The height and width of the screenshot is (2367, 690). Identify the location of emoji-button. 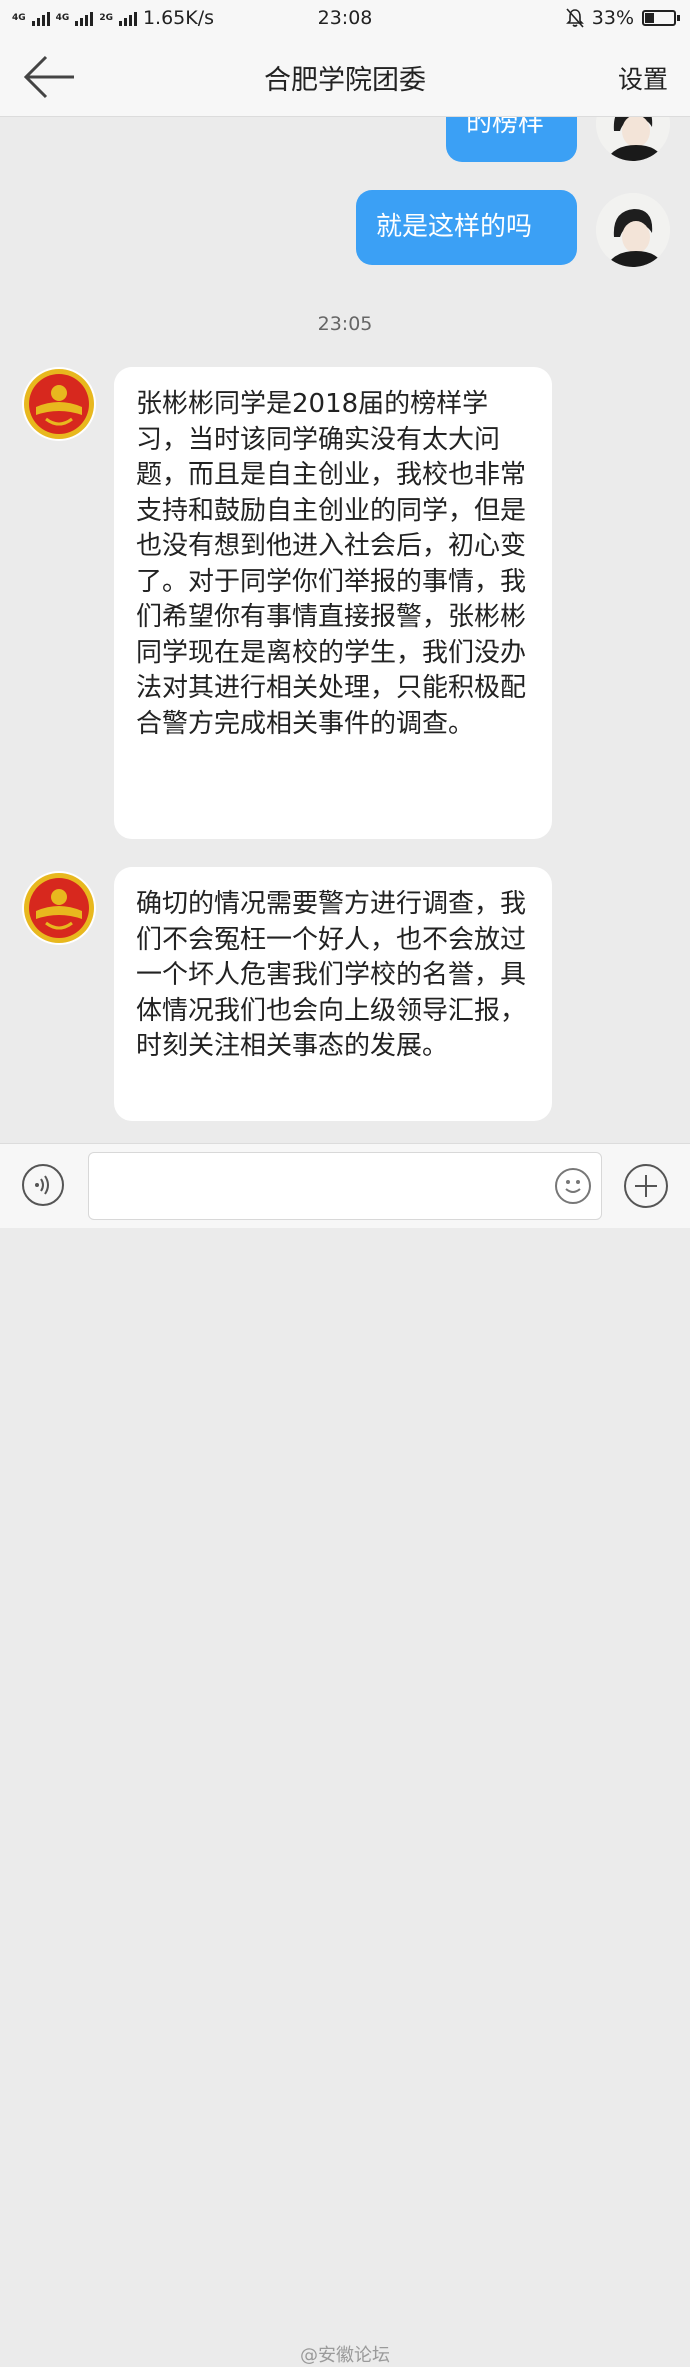
(573, 1186).